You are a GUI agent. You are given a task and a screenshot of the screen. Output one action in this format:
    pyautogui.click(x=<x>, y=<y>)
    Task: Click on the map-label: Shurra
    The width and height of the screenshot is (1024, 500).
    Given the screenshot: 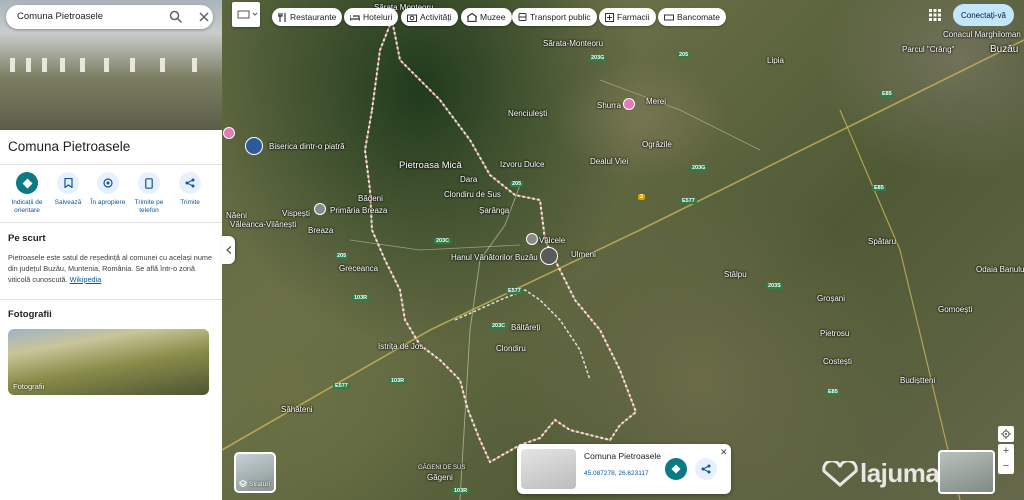 What is the action you would take?
    pyautogui.click(x=609, y=105)
    